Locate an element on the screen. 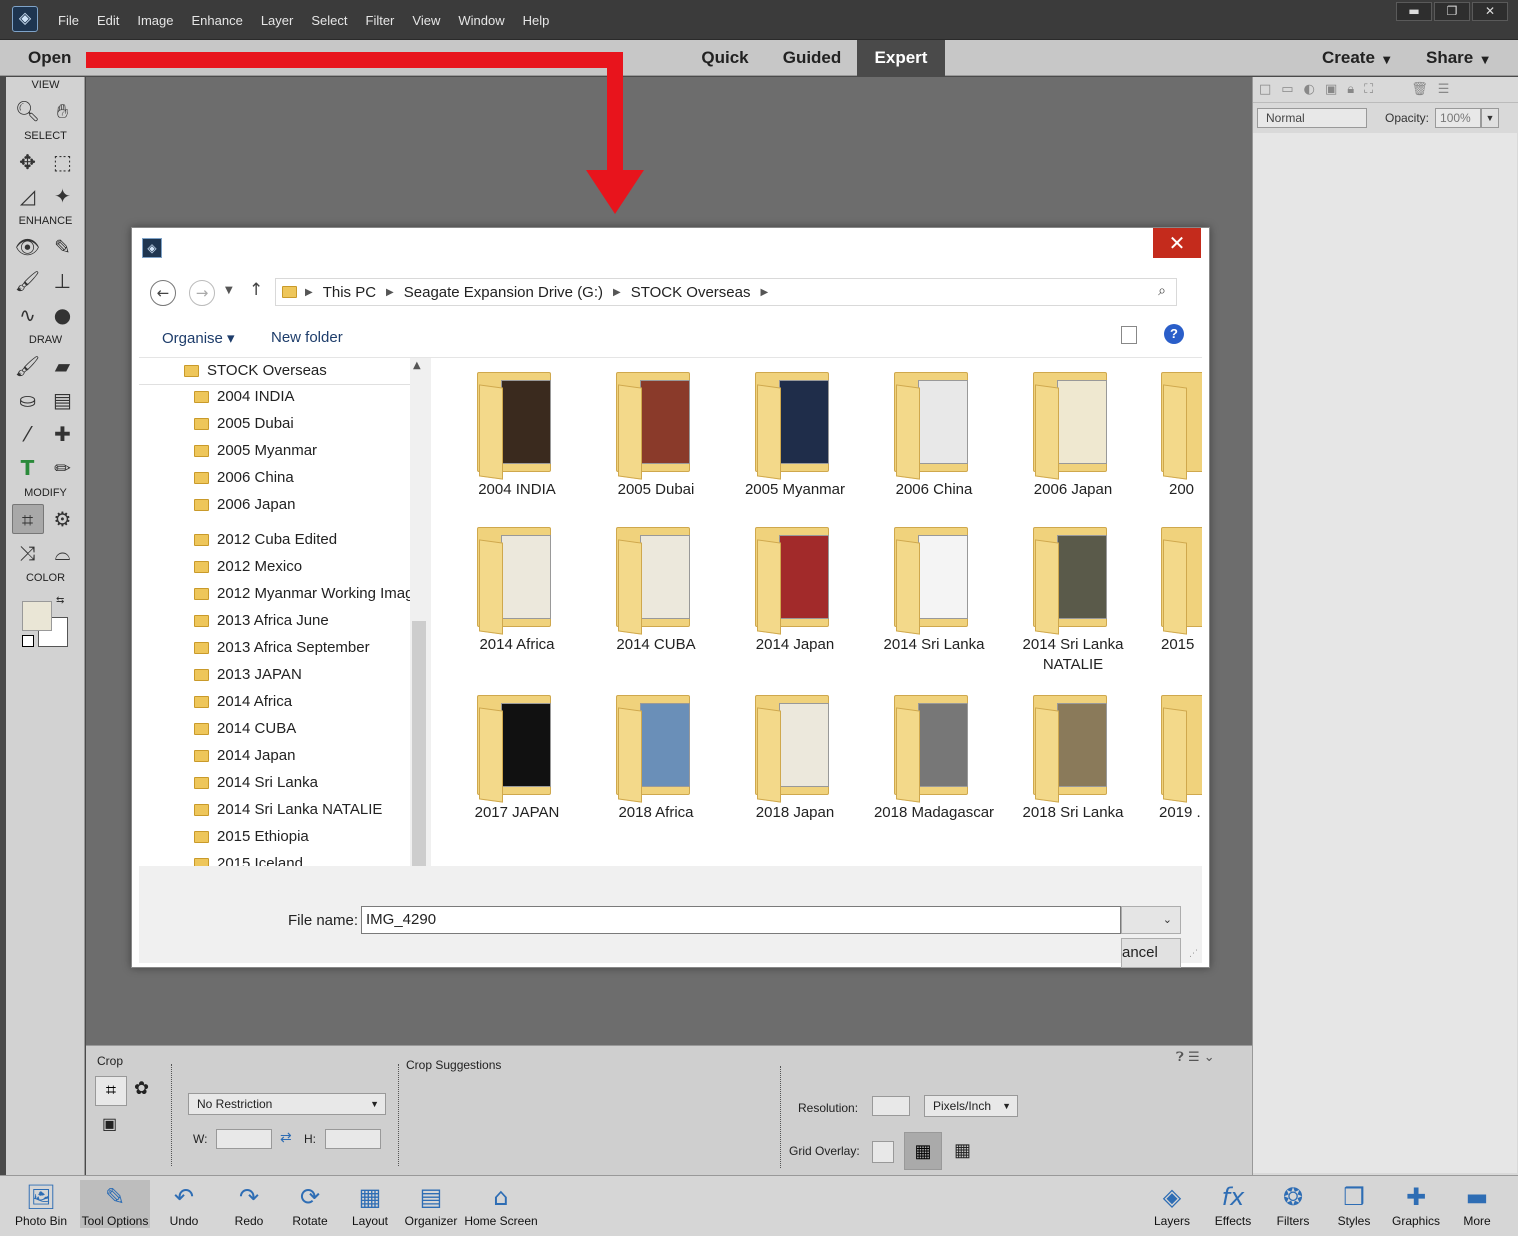 The width and height of the screenshot is (1518, 1236). swap-colors-icon: ⇆ is located at coordinates (60, 600).